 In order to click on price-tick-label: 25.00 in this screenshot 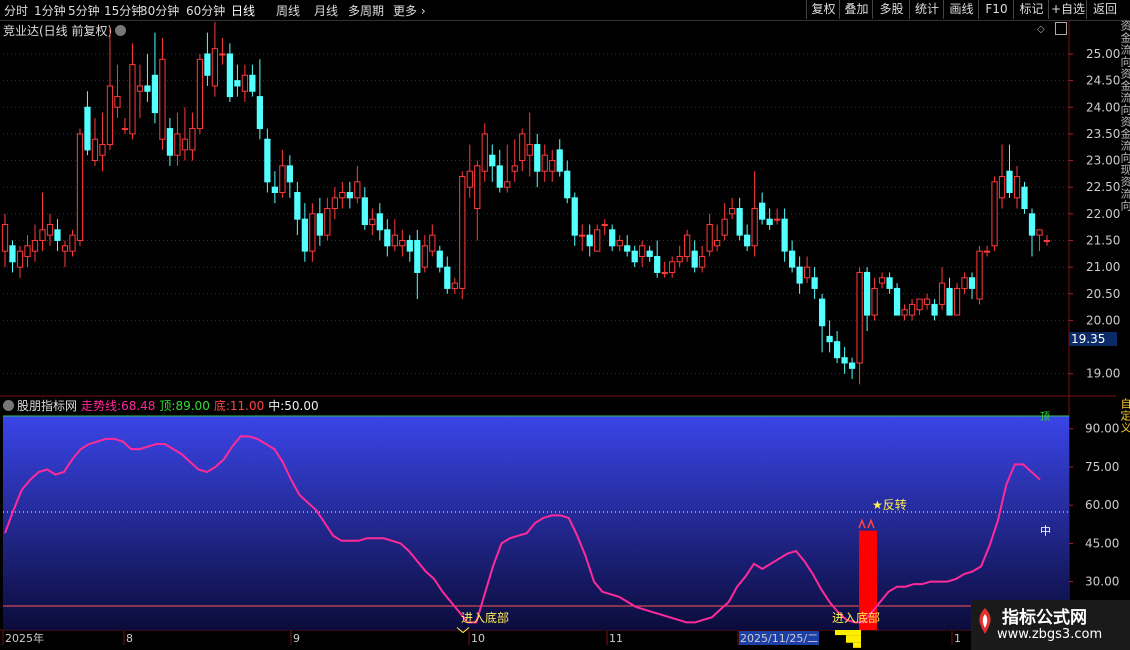, I will do `click(1103, 54)`.